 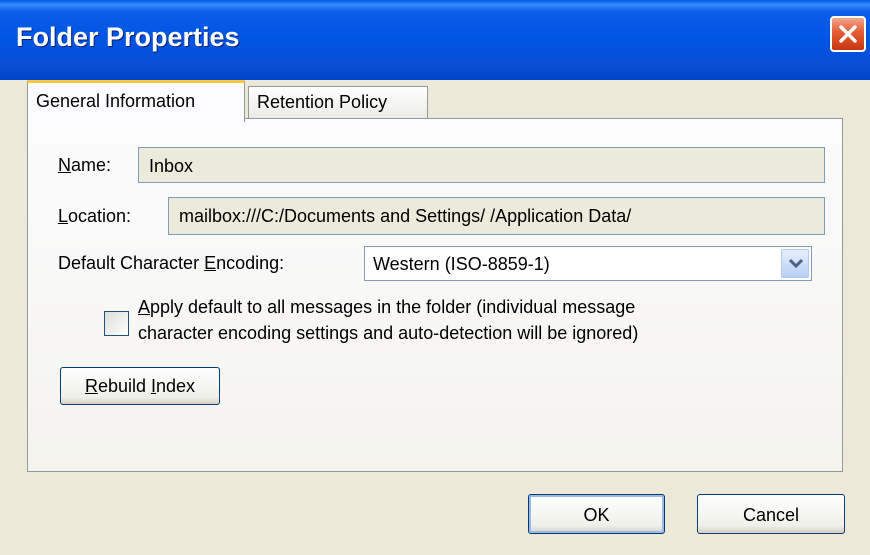 I want to click on encoding-label: Default Character Encoding:, so click(x=171, y=263).